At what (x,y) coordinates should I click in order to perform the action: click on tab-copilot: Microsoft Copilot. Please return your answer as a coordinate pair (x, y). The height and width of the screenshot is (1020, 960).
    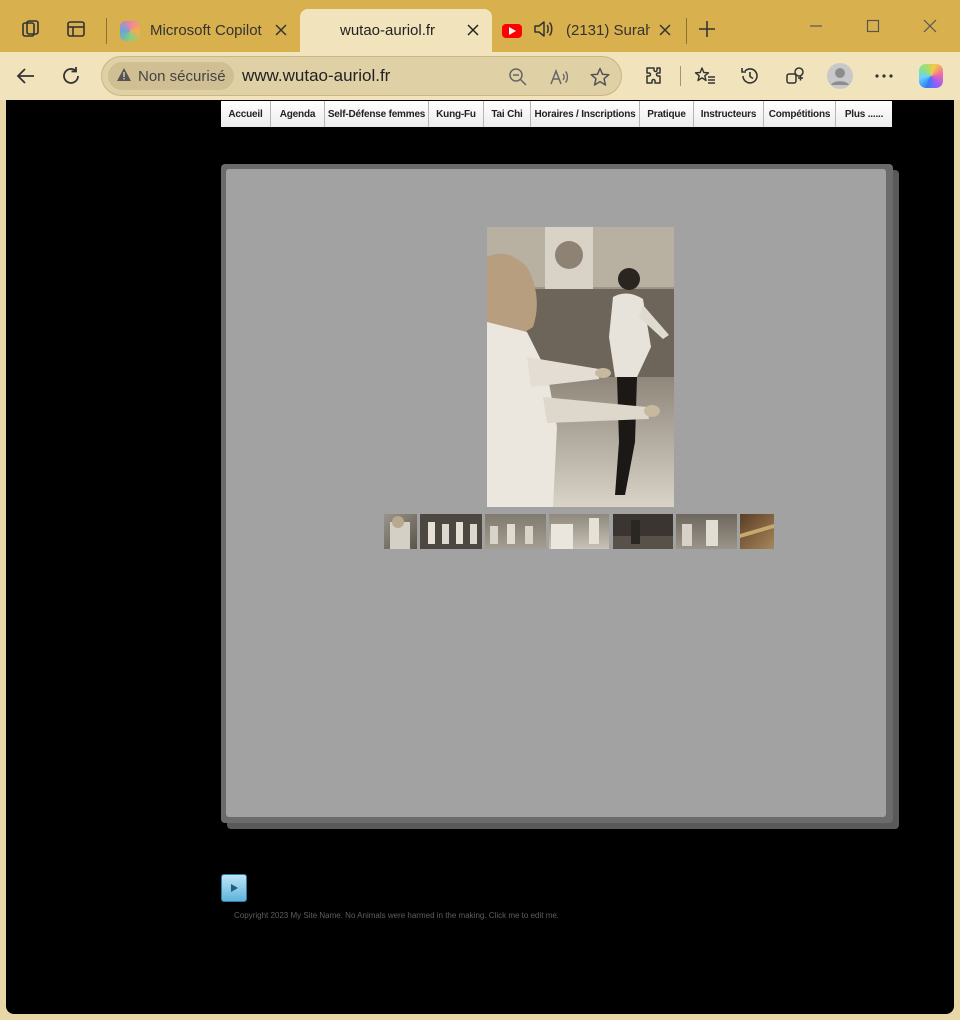
    Looking at the image, I should click on (205, 30).